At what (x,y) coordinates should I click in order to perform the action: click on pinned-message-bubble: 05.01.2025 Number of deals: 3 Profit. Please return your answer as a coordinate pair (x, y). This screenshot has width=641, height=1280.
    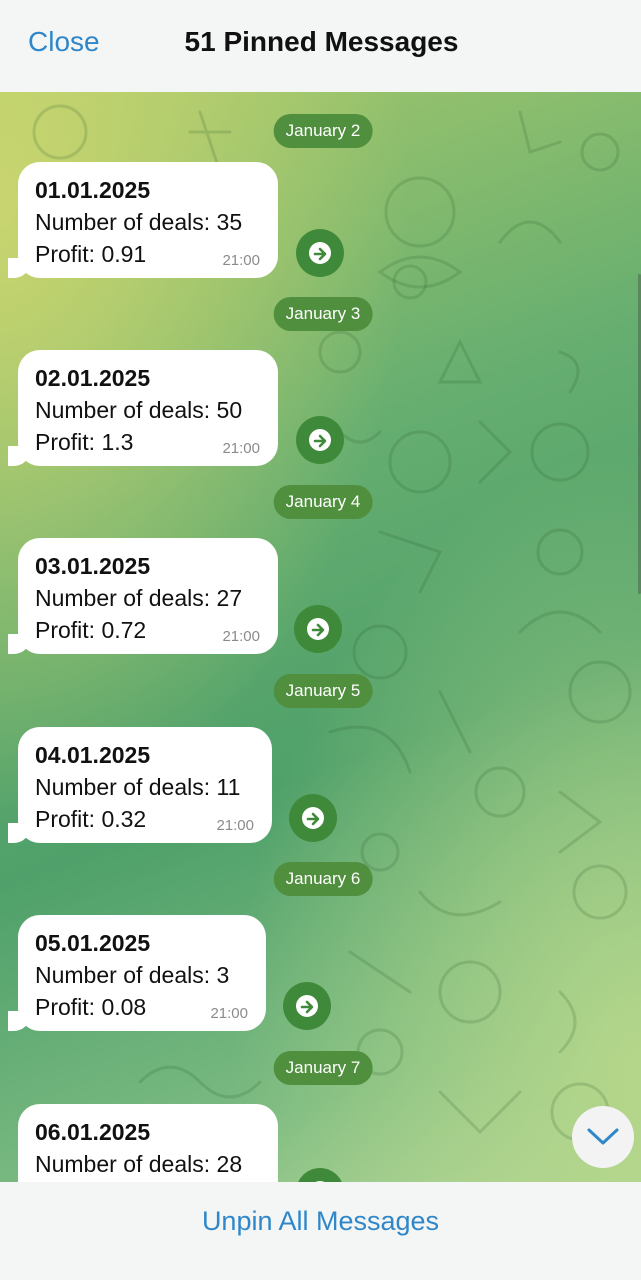
    Looking at the image, I should click on (137, 973).